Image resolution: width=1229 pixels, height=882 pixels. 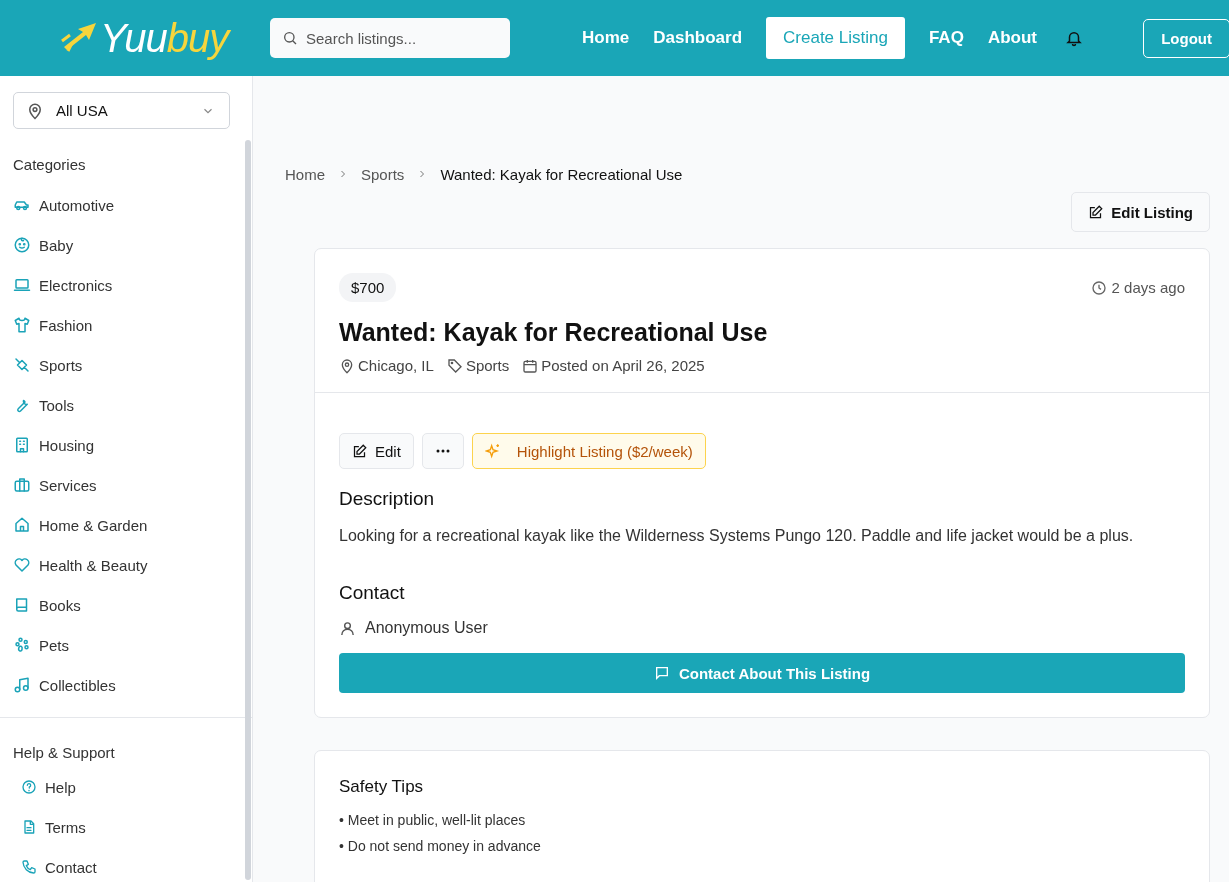 I want to click on posted-age: 2 days ago, so click(x=1148, y=287).